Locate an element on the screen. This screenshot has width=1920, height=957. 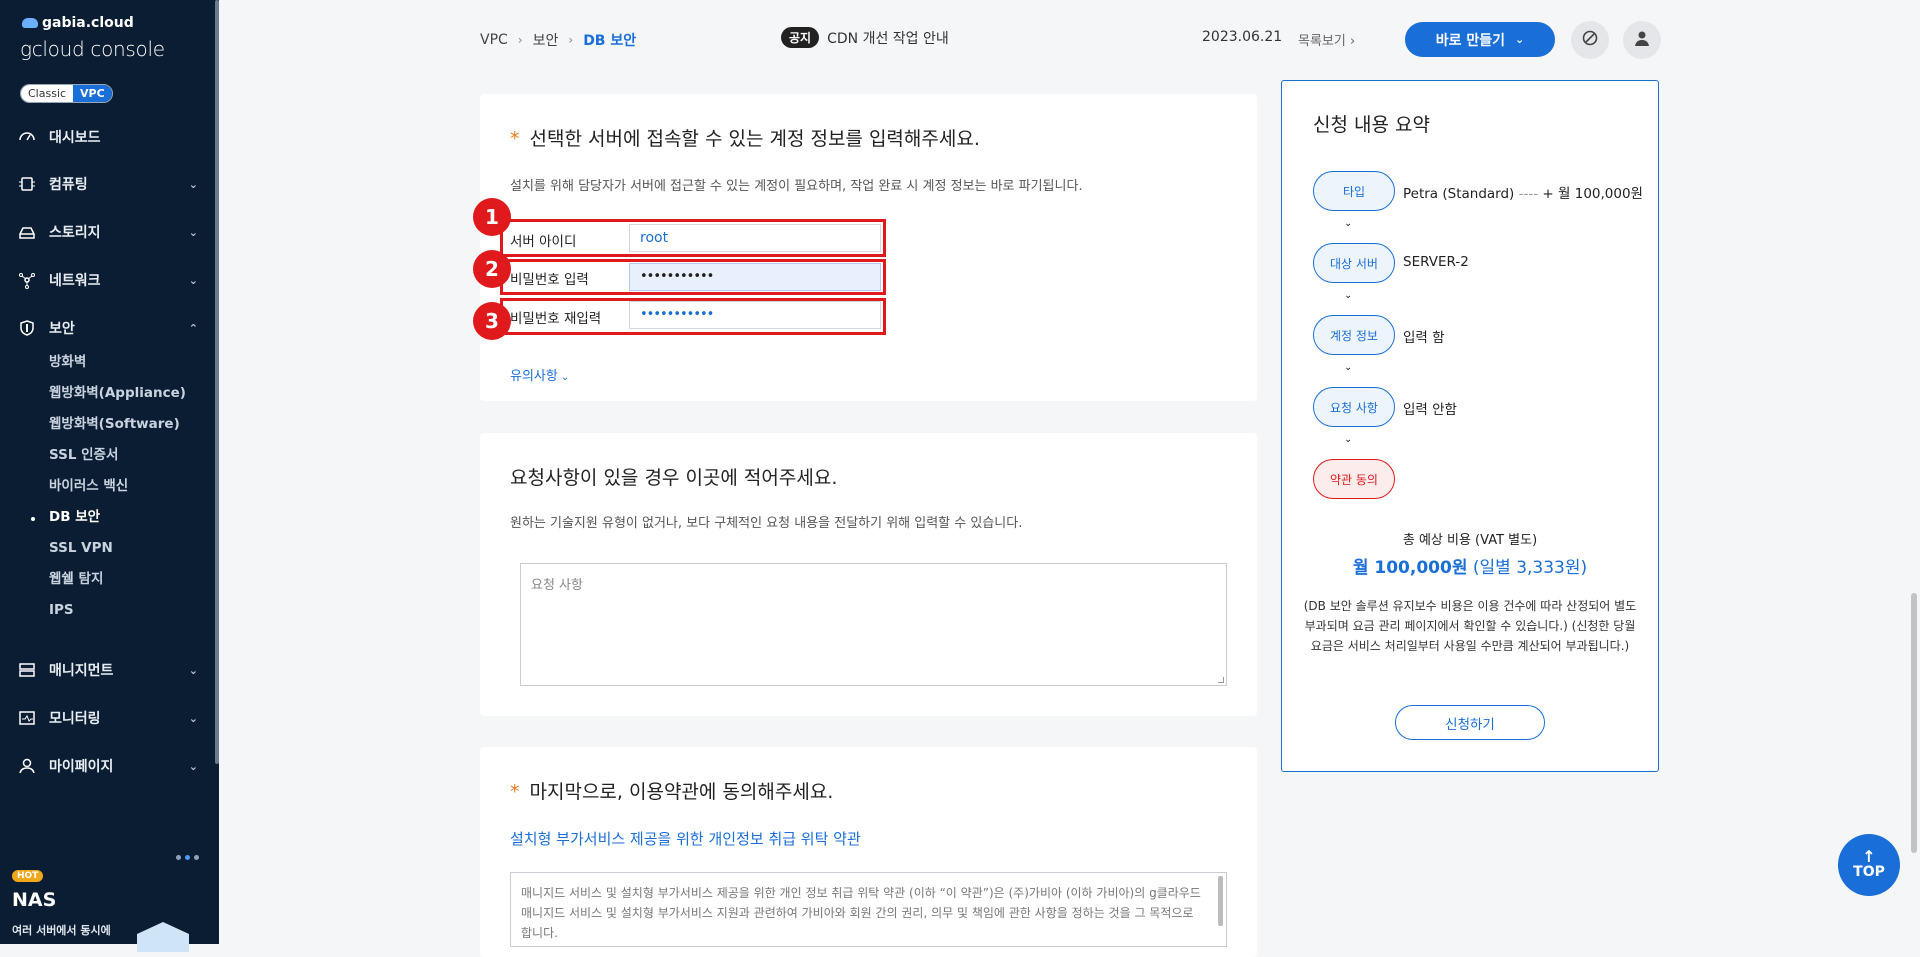
chat-icon is located at coordinates (1590, 40).